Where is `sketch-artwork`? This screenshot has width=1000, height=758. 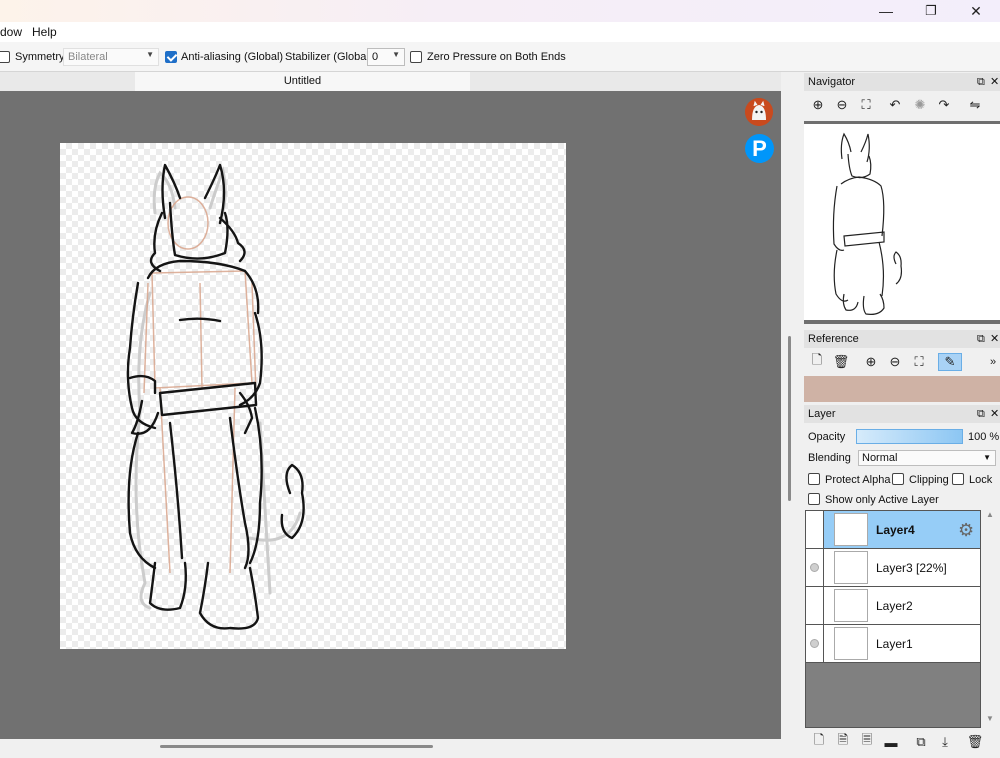 sketch-artwork is located at coordinates (215, 396).